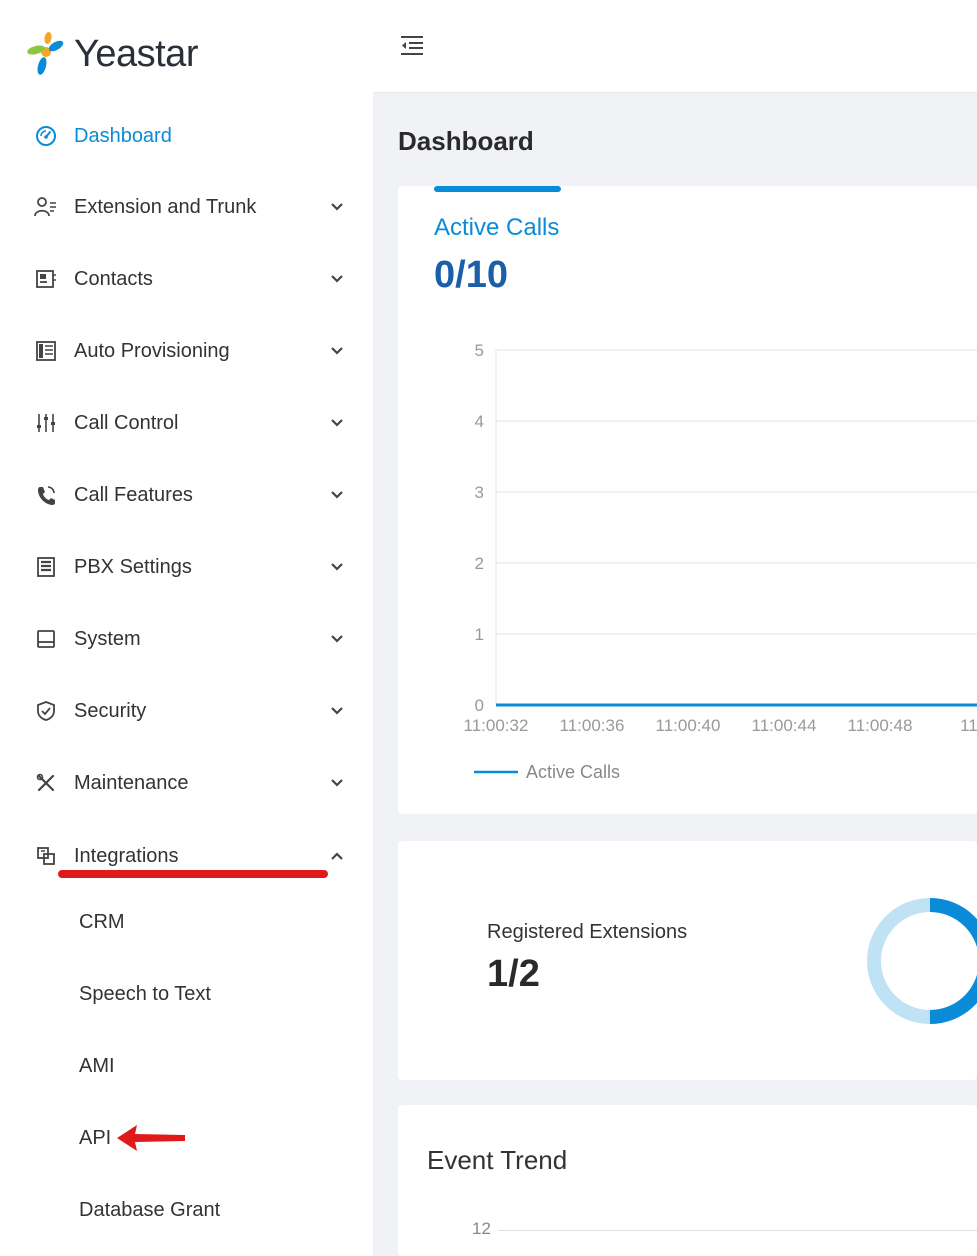 The height and width of the screenshot is (1256, 977). Describe the element at coordinates (102, 921) in the screenshot. I see `submenu-item-label: CRM` at that location.